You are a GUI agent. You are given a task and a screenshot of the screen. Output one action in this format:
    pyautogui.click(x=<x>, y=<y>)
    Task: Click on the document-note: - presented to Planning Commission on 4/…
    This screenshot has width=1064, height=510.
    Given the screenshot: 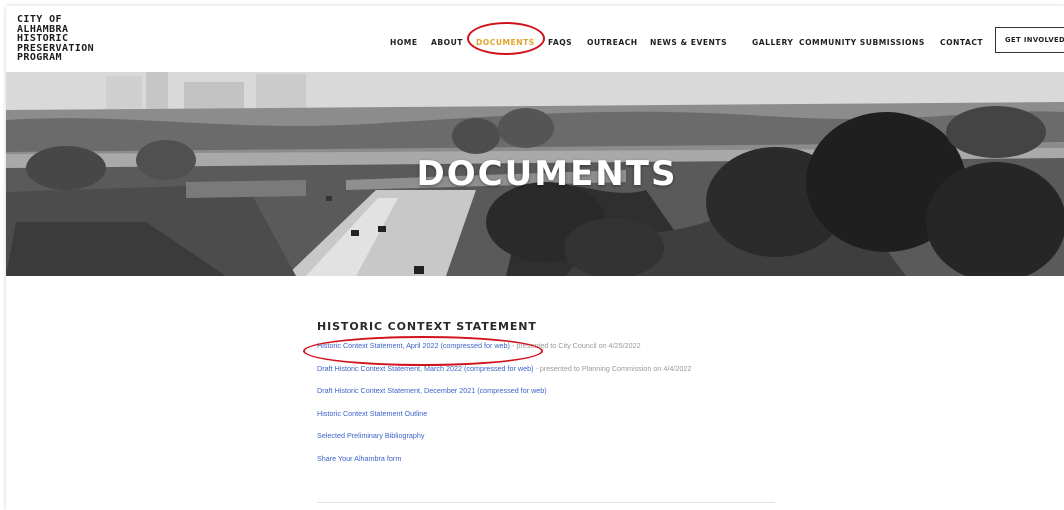 What is the action you would take?
    pyautogui.click(x=612, y=368)
    